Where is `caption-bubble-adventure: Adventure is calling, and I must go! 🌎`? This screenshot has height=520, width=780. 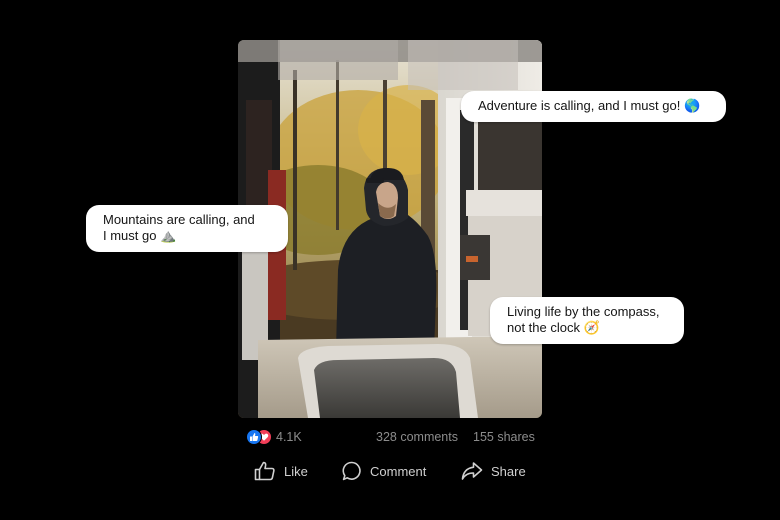
caption-bubble-adventure: Adventure is calling, and I must go! 🌎 is located at coordinates (593, 106).